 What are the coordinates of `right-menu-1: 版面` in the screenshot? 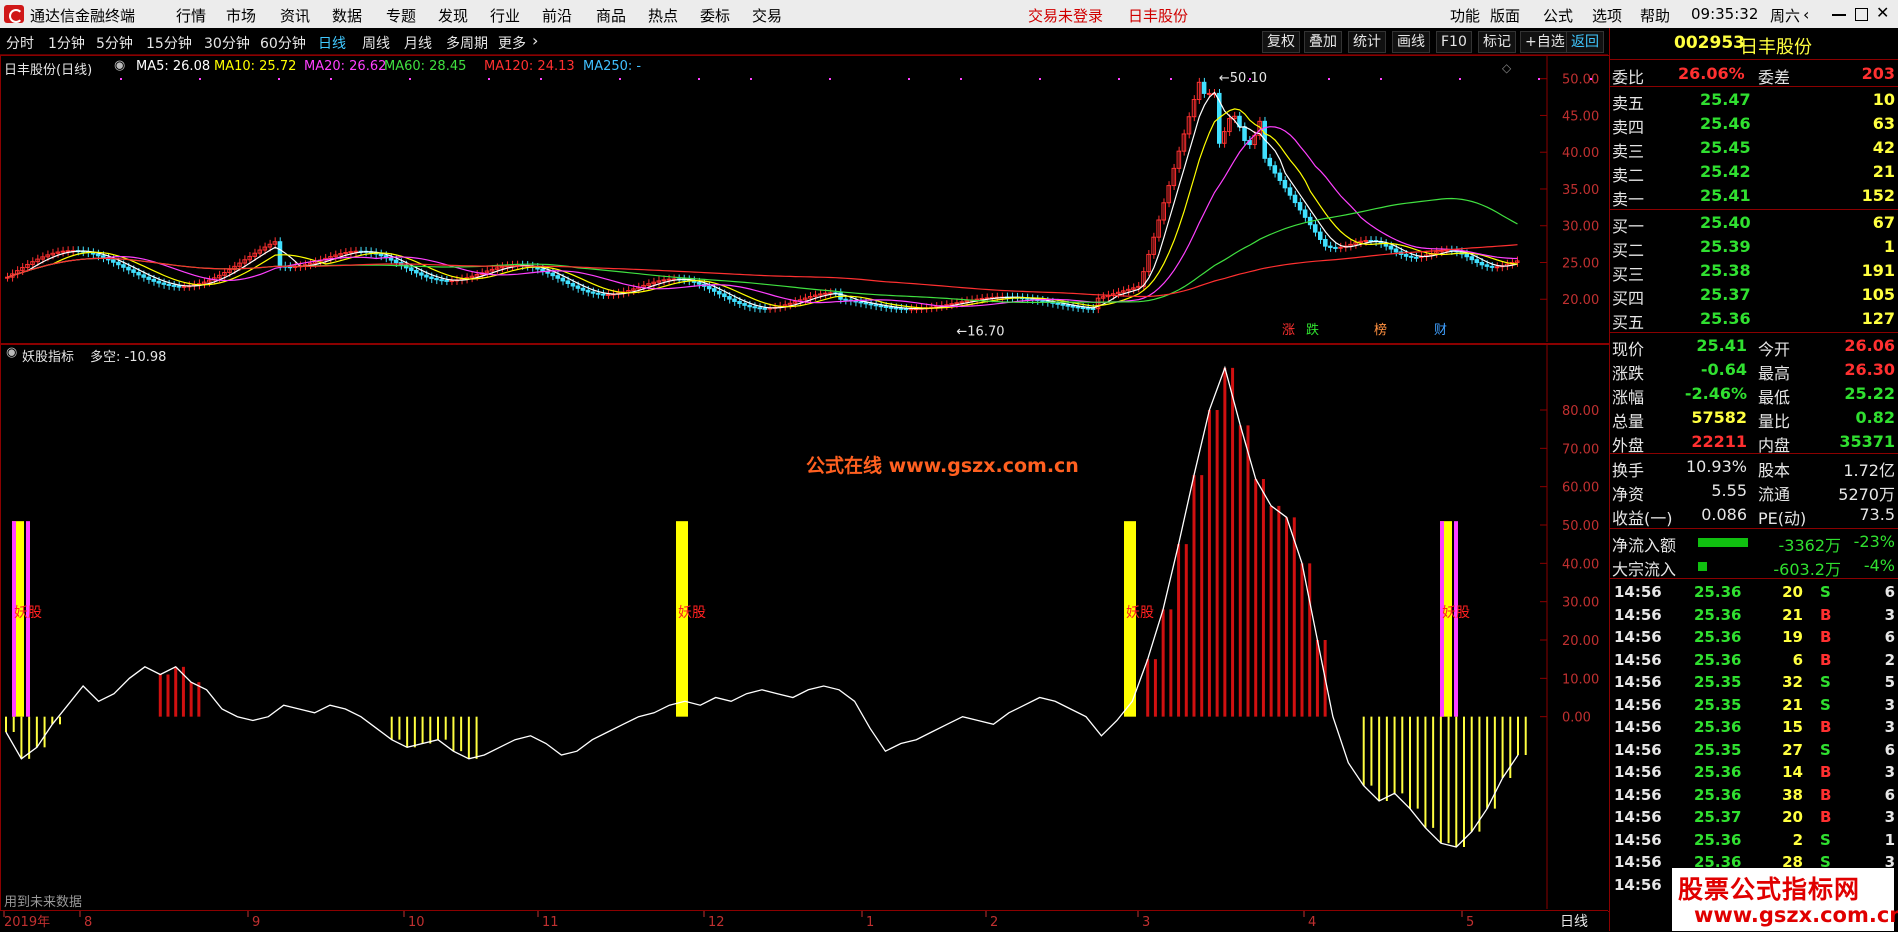 It's located at (1505, 15).